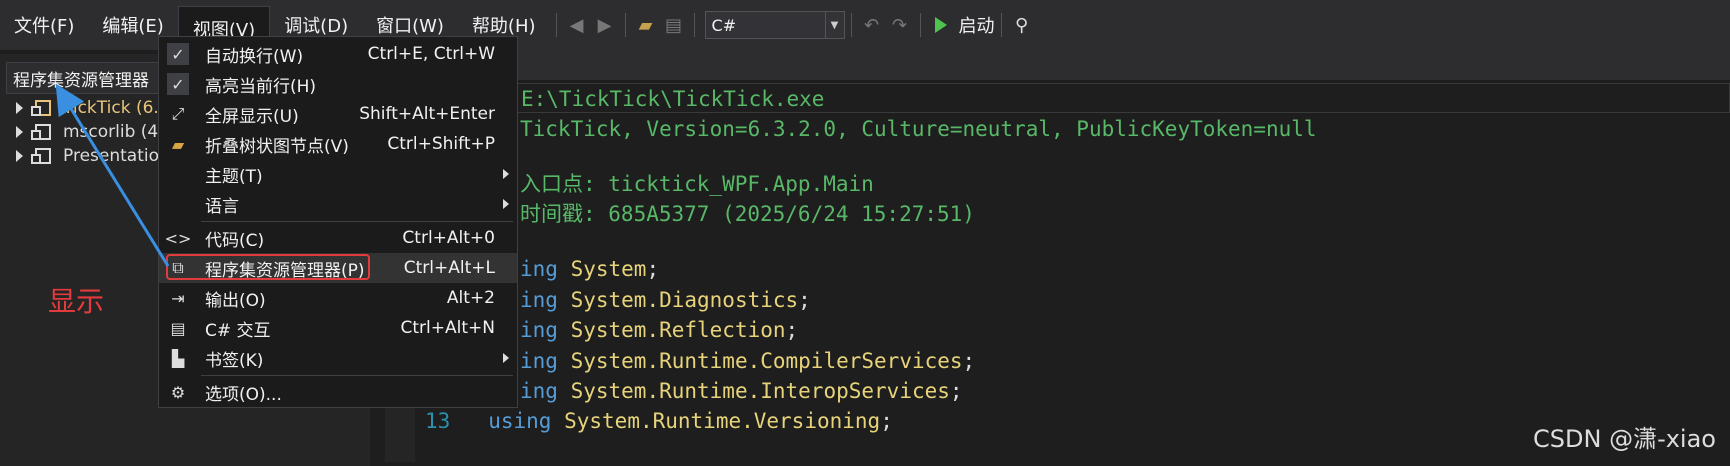  What do you see at coordinates (178, 328) in the screenshot?
I see `csharp-interactive-icon: ▤` at bounding box center [178, 328].